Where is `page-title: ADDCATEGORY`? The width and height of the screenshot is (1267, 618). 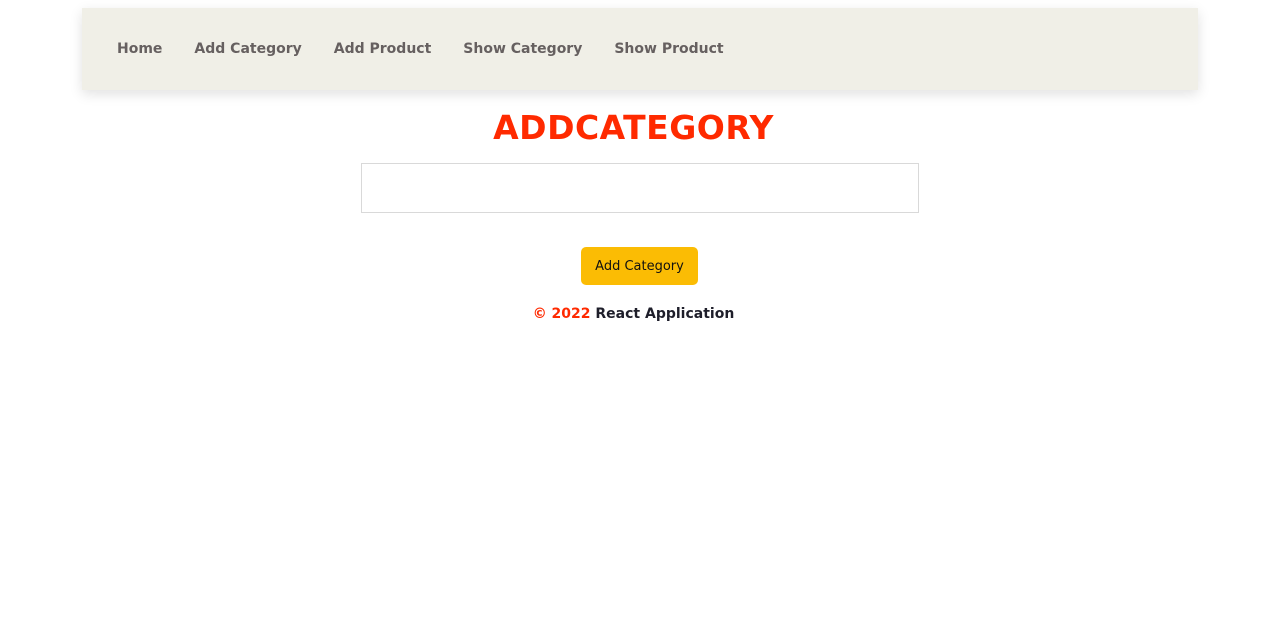 page-title: ADDCATEGORY is located at coordinates (633, 127).